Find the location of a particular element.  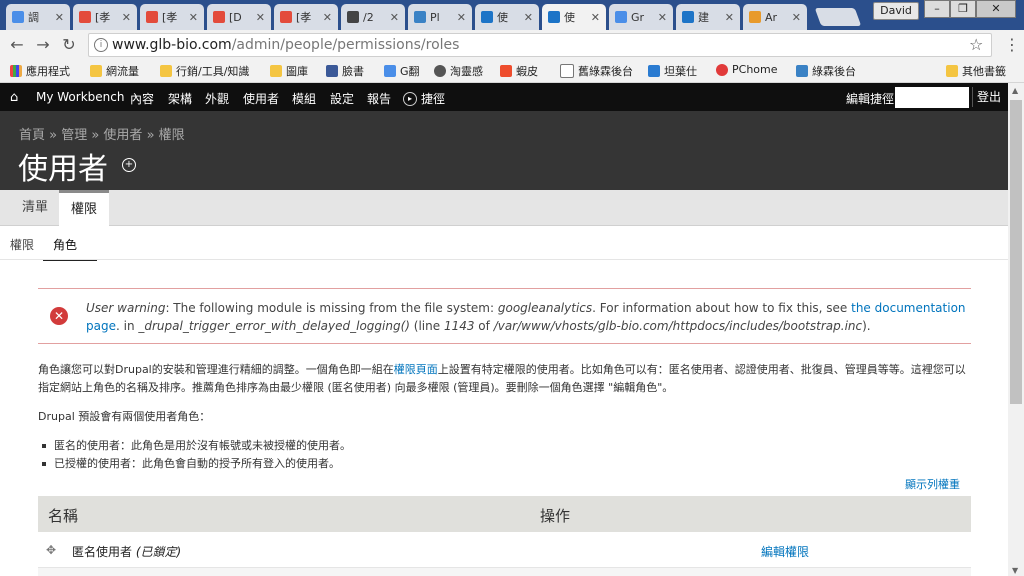

bookmark-item: 蝦皮 is located at coordinates (519, 71).